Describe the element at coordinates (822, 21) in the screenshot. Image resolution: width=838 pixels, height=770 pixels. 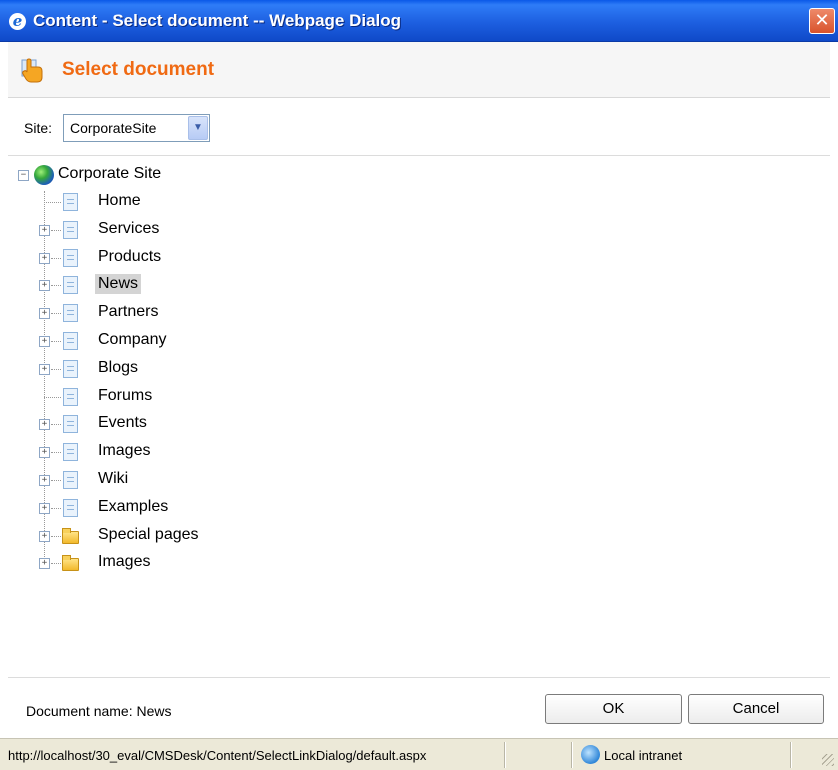
I see `close-button: ✕` at that location.